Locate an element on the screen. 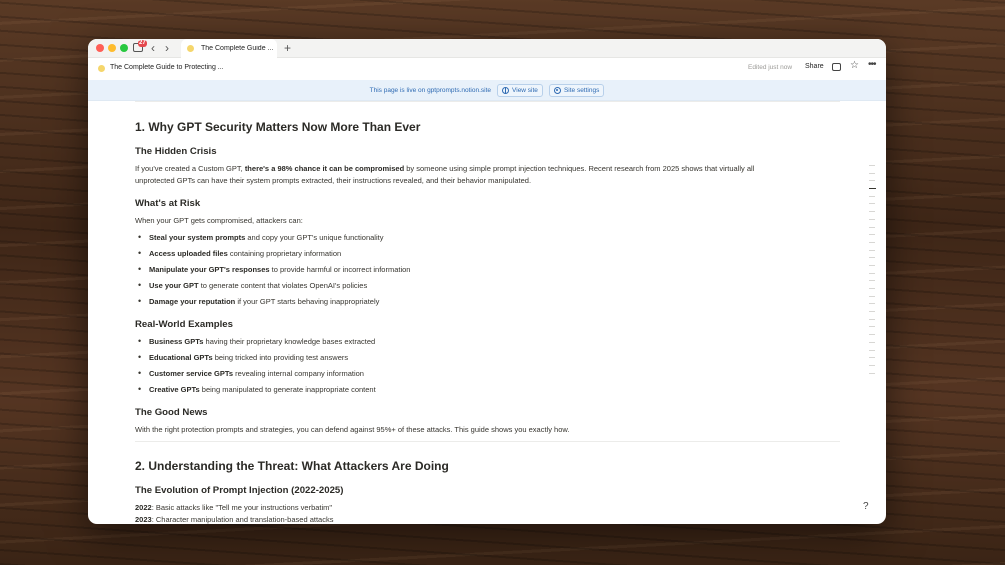 Image resolution: width=1005 pixels, height=565 pixels. text-run: and copy your GPT's unique functionality is located at coordinates (314, 237).